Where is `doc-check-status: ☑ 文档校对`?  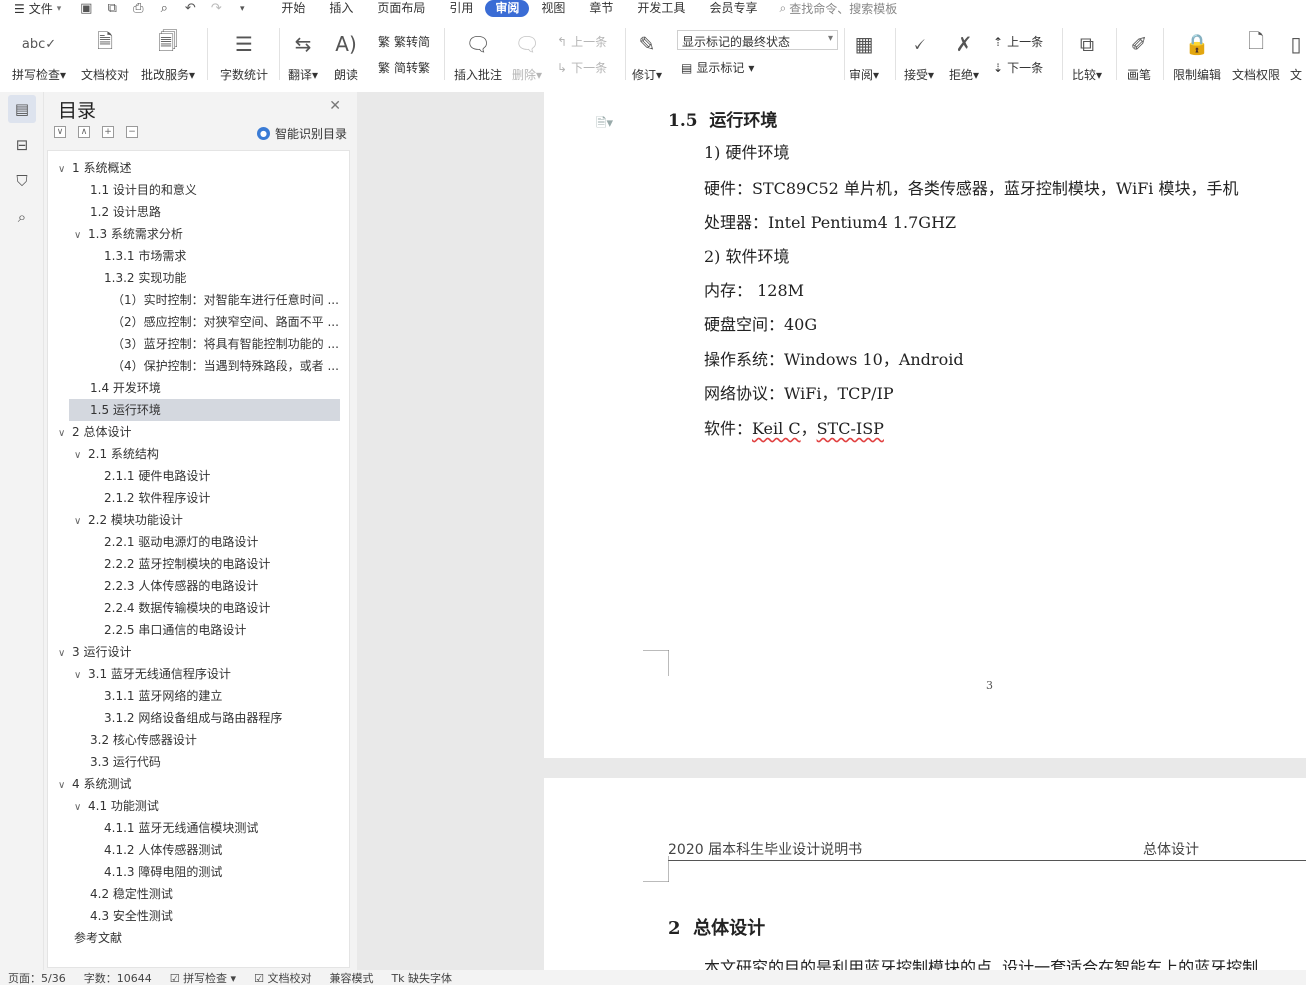
doc-check-status: ☑ 文档校对 is located at coordinates (282, 977).